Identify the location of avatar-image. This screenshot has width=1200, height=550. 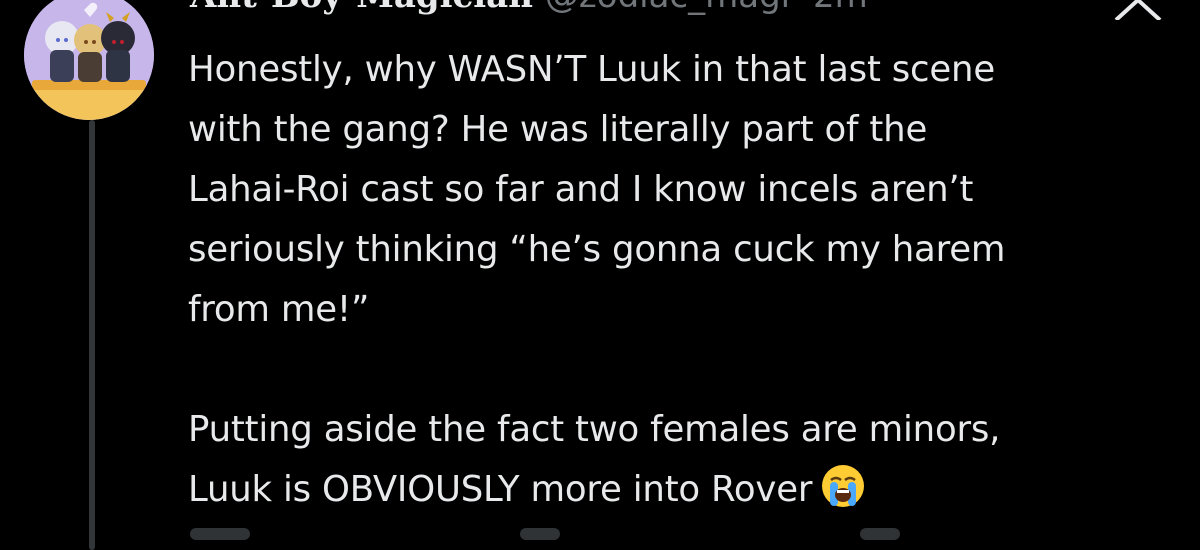
(89, 60).